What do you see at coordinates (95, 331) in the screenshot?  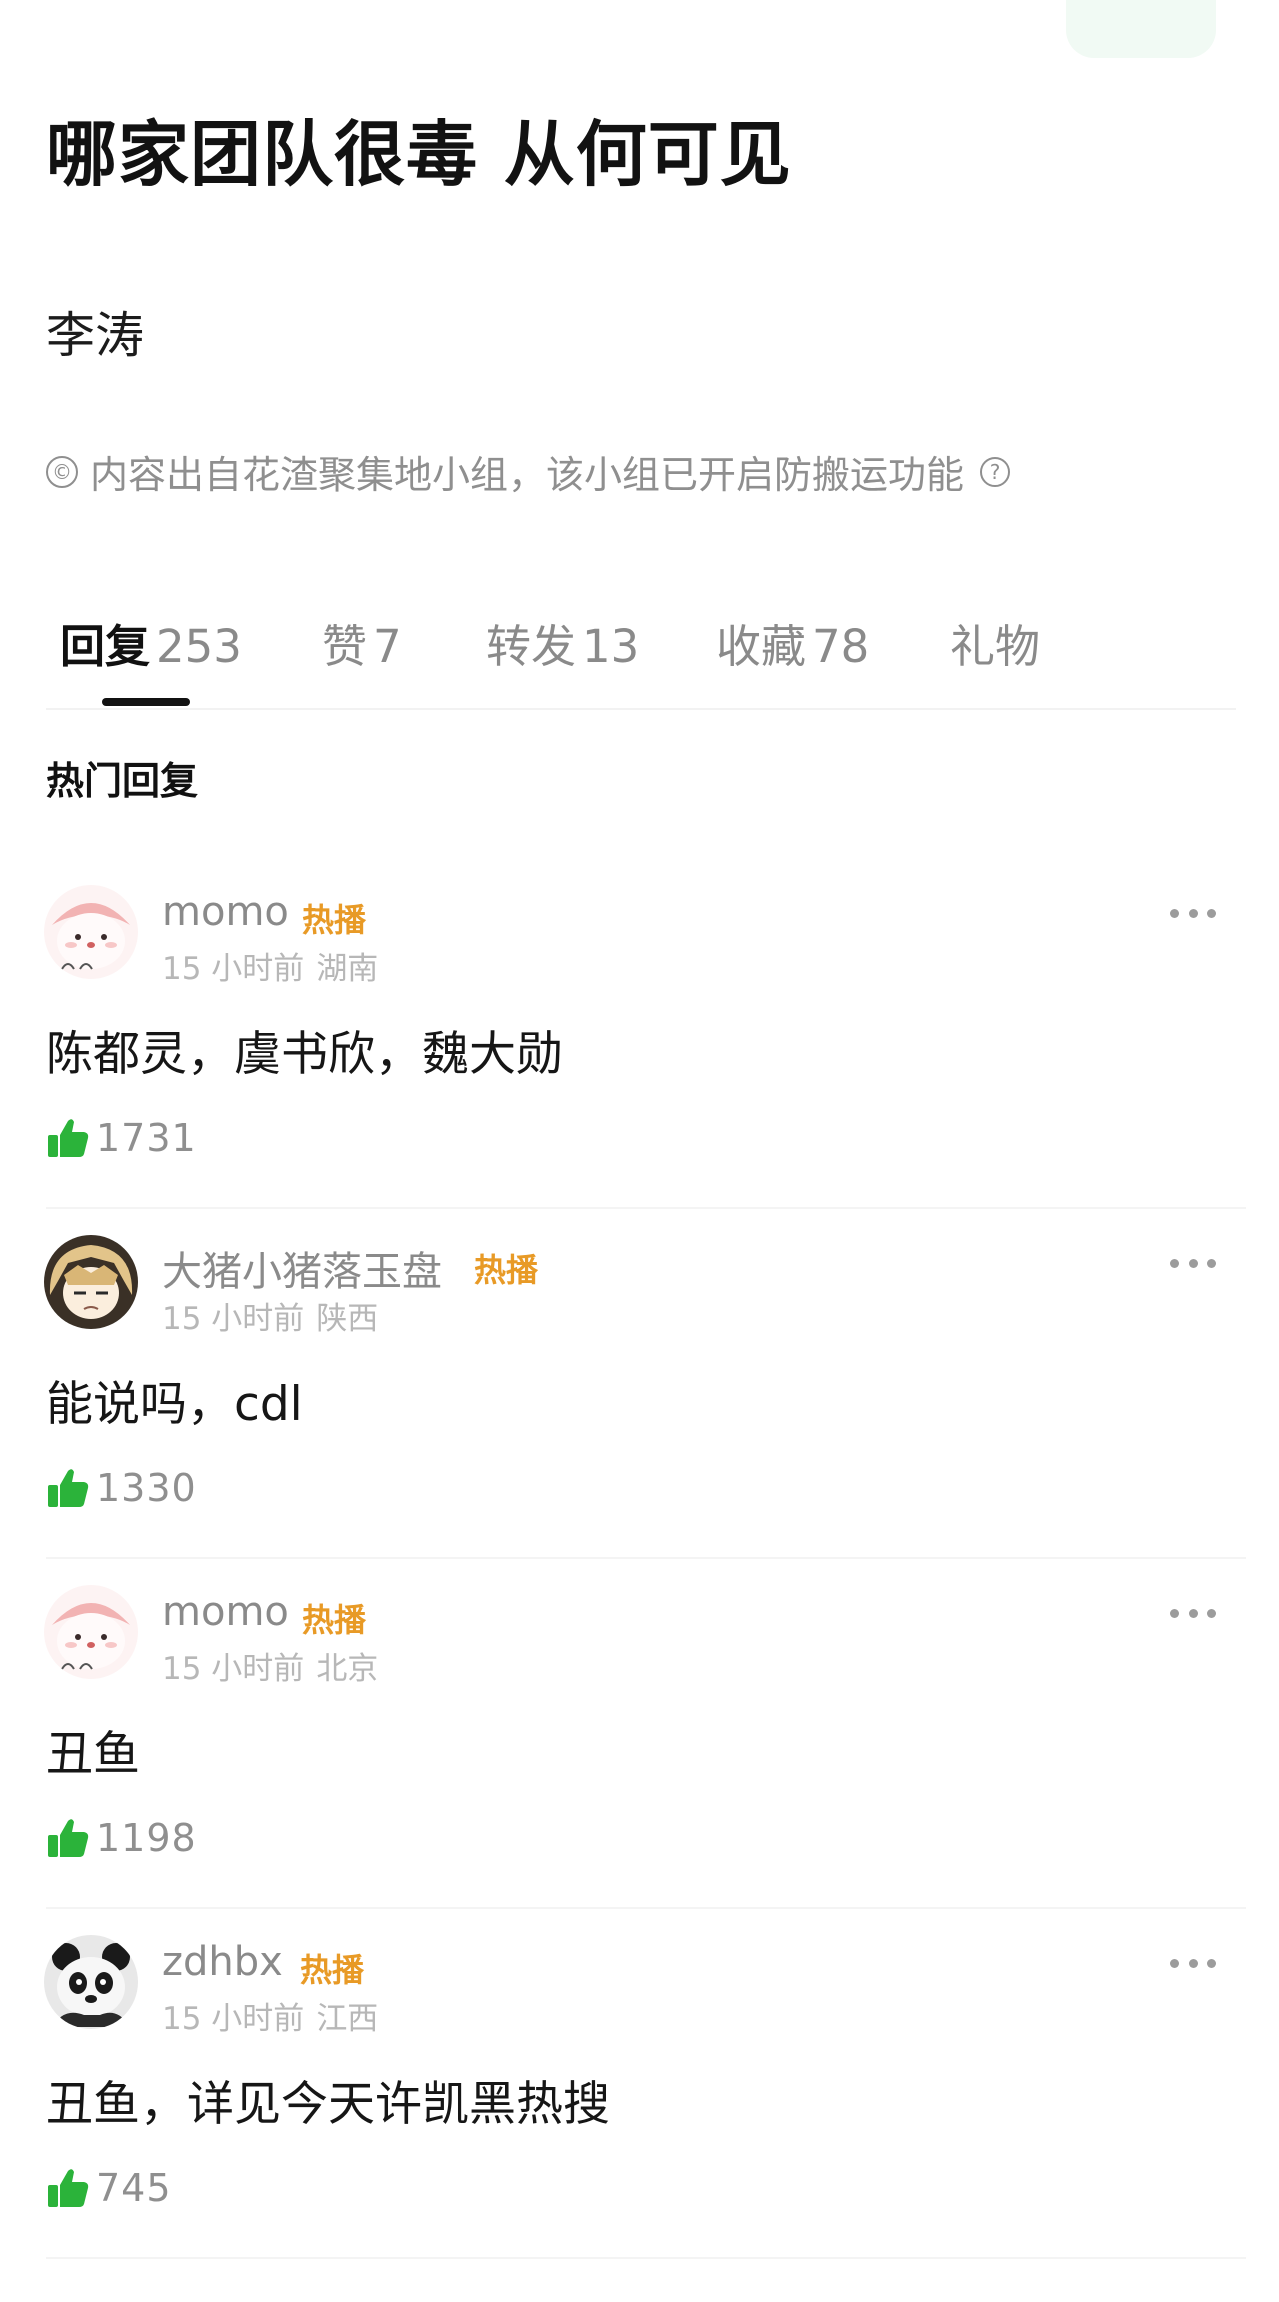 I see `post-author: 李涛` at bounding box center [95, 331].